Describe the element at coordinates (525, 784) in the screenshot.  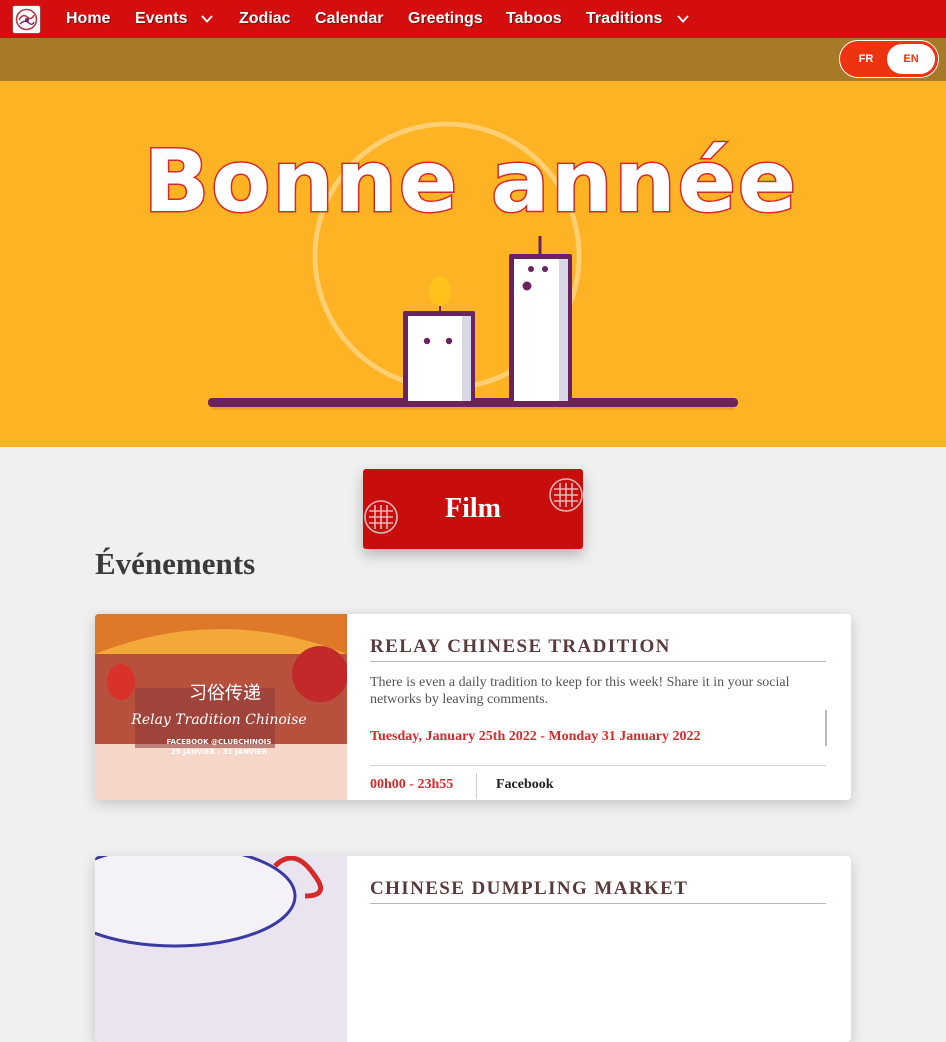
I see `event-place: Facebook` at that location.